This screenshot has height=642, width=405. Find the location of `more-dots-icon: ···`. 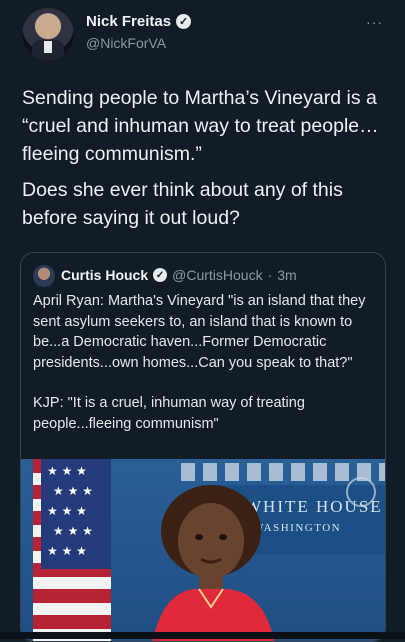

more-dots-icon: ··· is located at coordinates (374, 22).